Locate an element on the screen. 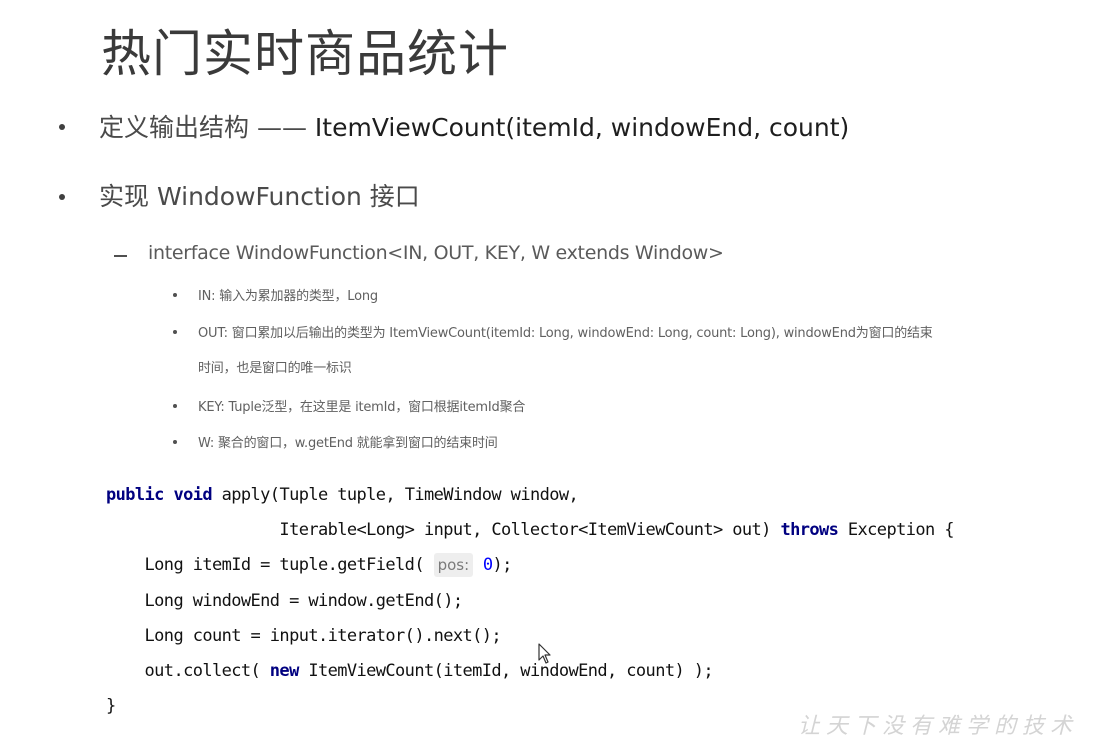 The image size is (1118, 740). code-text: out.collect( is located at coordinates (188, 671).